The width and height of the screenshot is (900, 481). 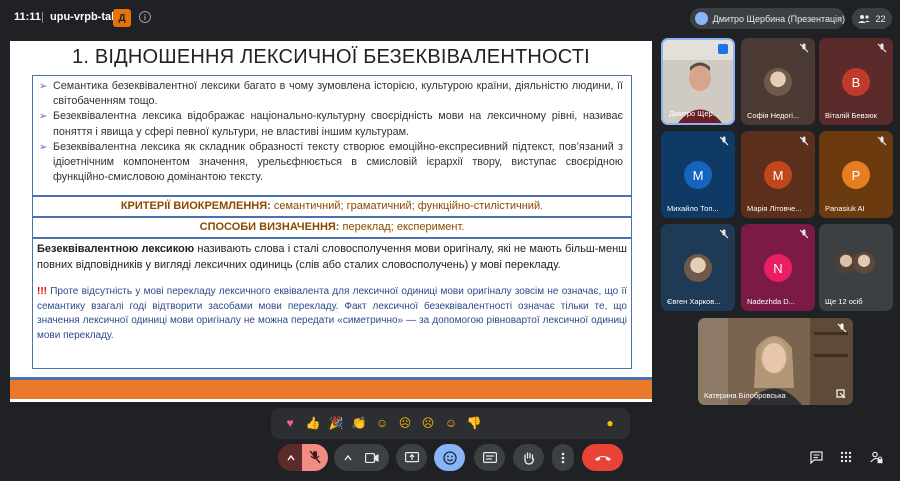 I want to click on participant-tile: Ще 12 осіб, so click(x=856, y=267).